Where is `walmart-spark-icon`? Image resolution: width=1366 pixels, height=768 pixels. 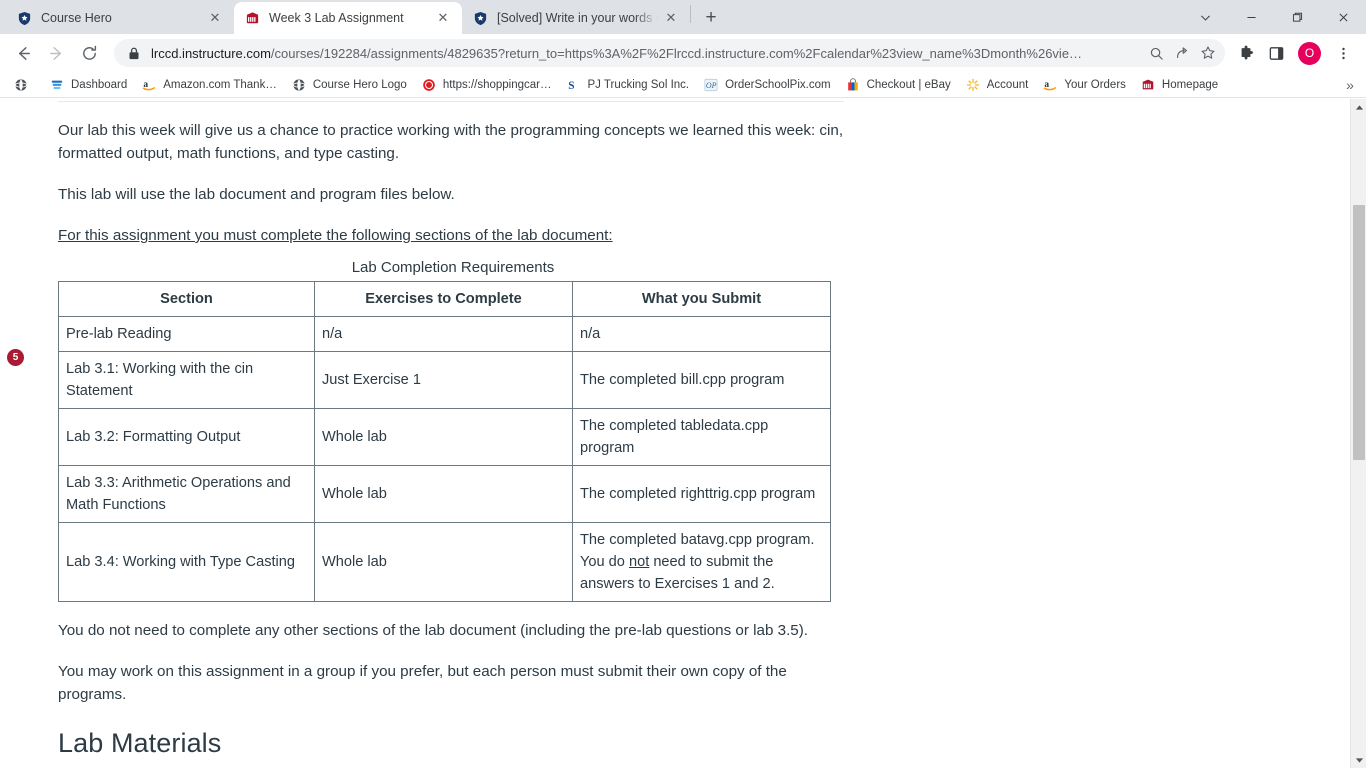
walmart-spark-icon is located at coordinates (973, 85).